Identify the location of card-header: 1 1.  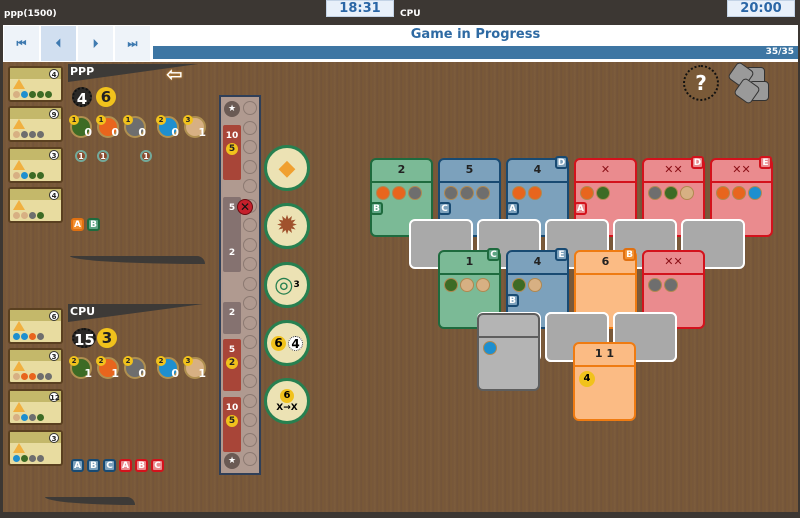
(604, 355).